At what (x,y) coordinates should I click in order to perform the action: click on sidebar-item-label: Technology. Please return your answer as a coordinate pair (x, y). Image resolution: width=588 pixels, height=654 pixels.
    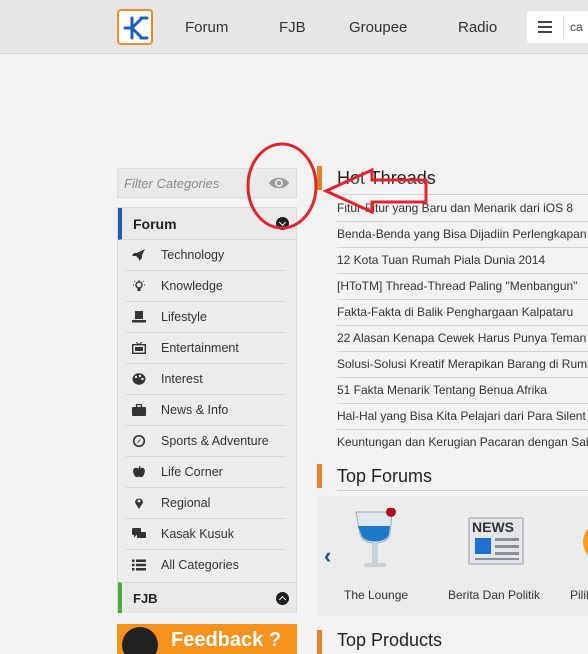
    Looking at the image, I should click on (193, 255).